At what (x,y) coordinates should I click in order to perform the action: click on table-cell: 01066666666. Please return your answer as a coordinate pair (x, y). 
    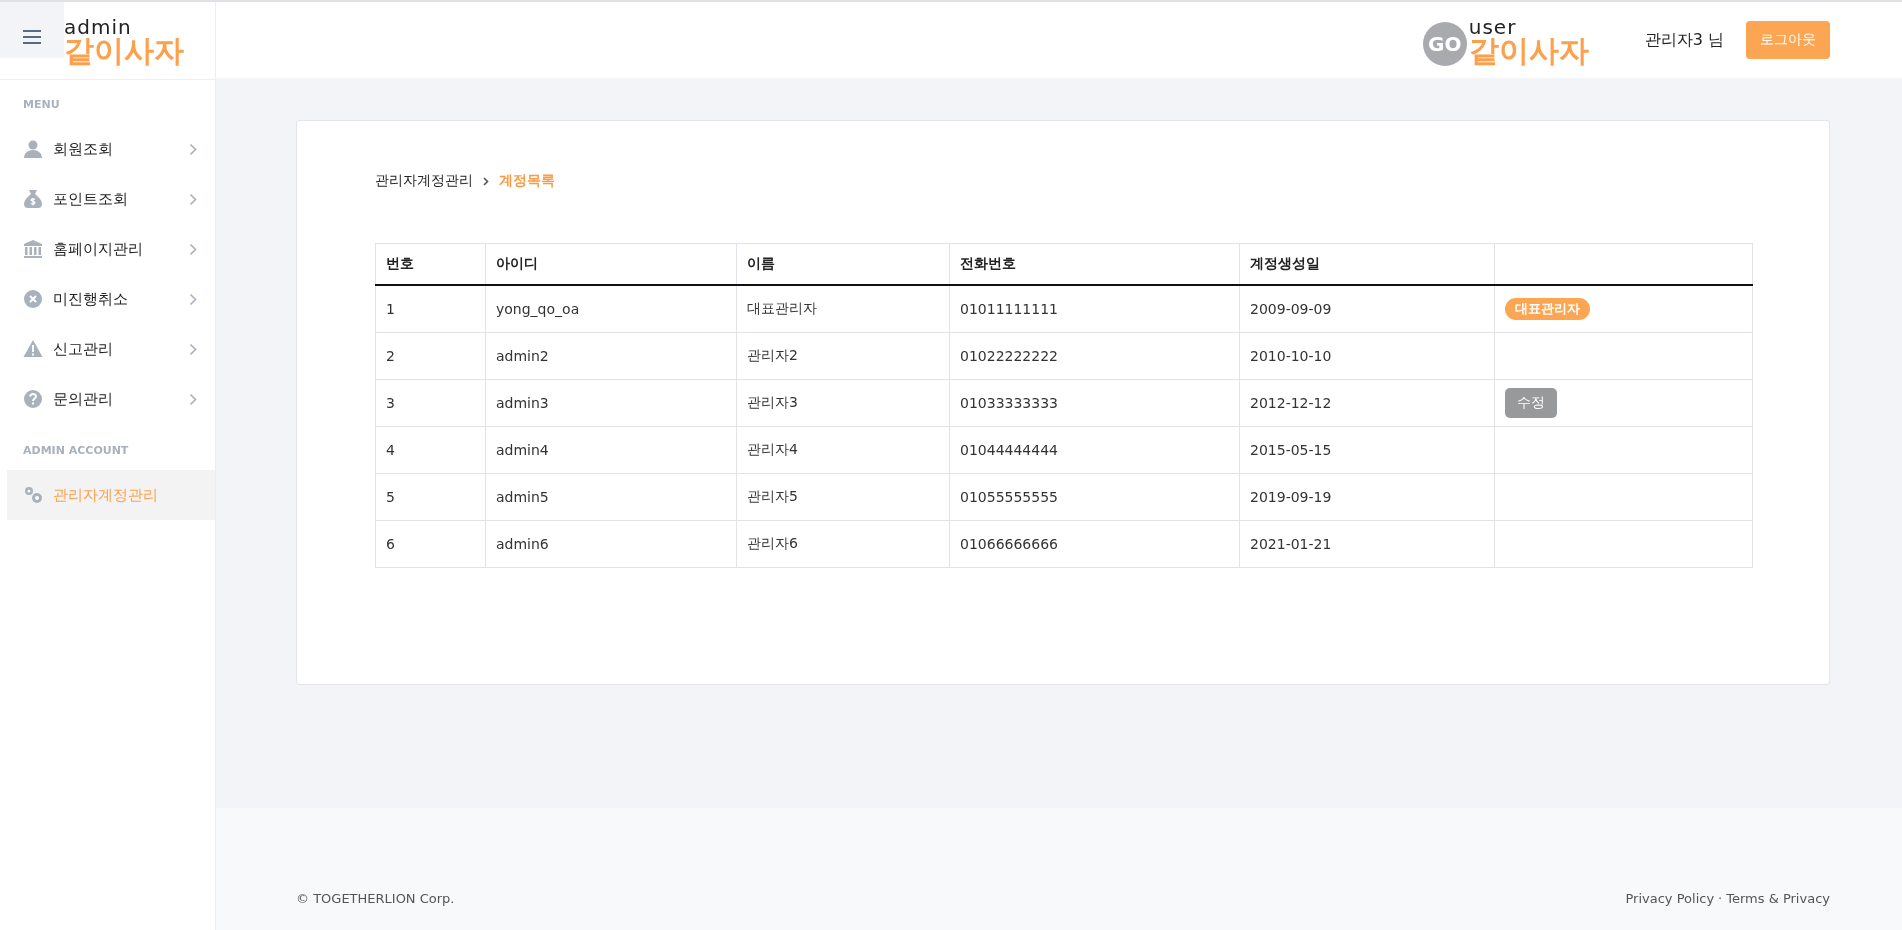
    Looking at the image, I should click on (1094, 544).